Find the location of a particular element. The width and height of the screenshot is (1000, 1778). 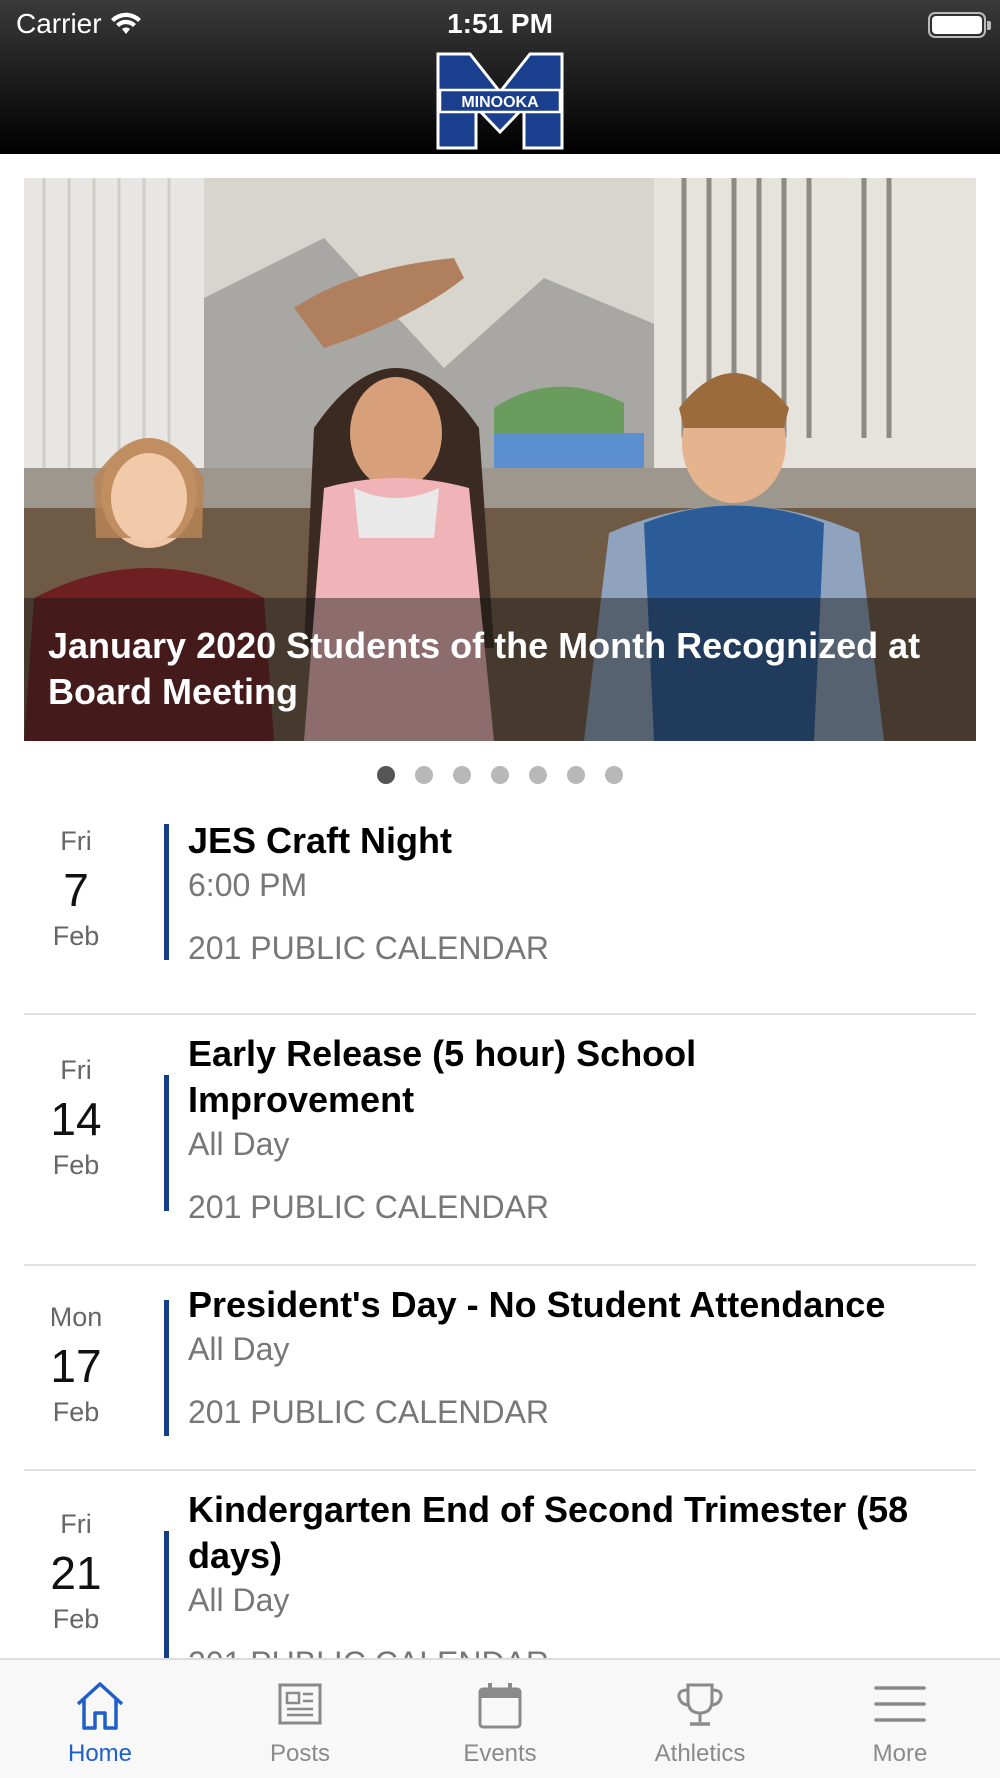

event-day: 14 is located at coordinates (76, 1119).